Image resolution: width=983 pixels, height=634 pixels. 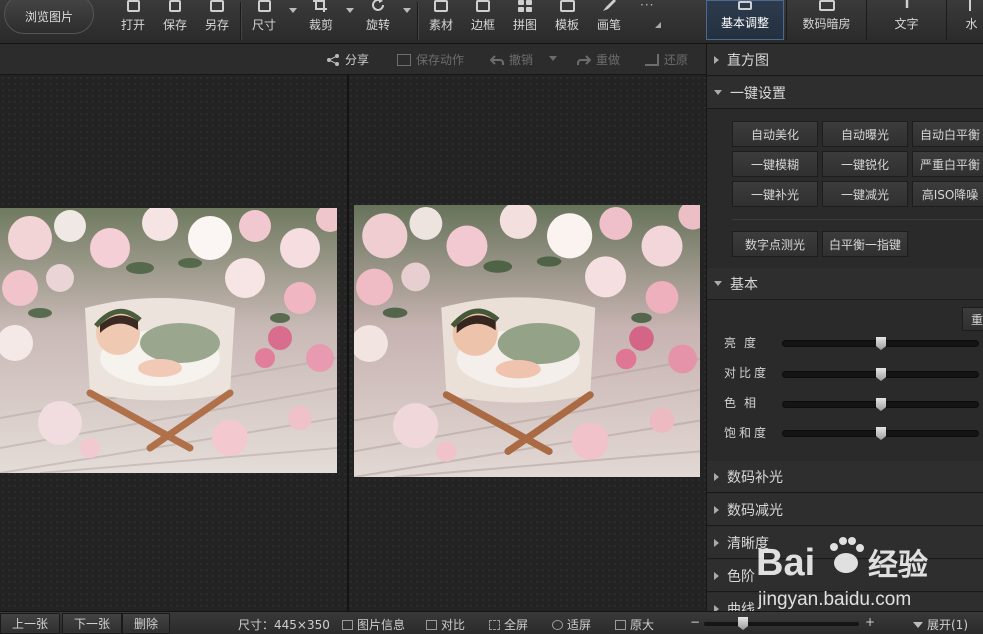 What do you see at coordinates (168, 340) in the screenshot?
I see `original-photo` at bounding box center [168, 340].